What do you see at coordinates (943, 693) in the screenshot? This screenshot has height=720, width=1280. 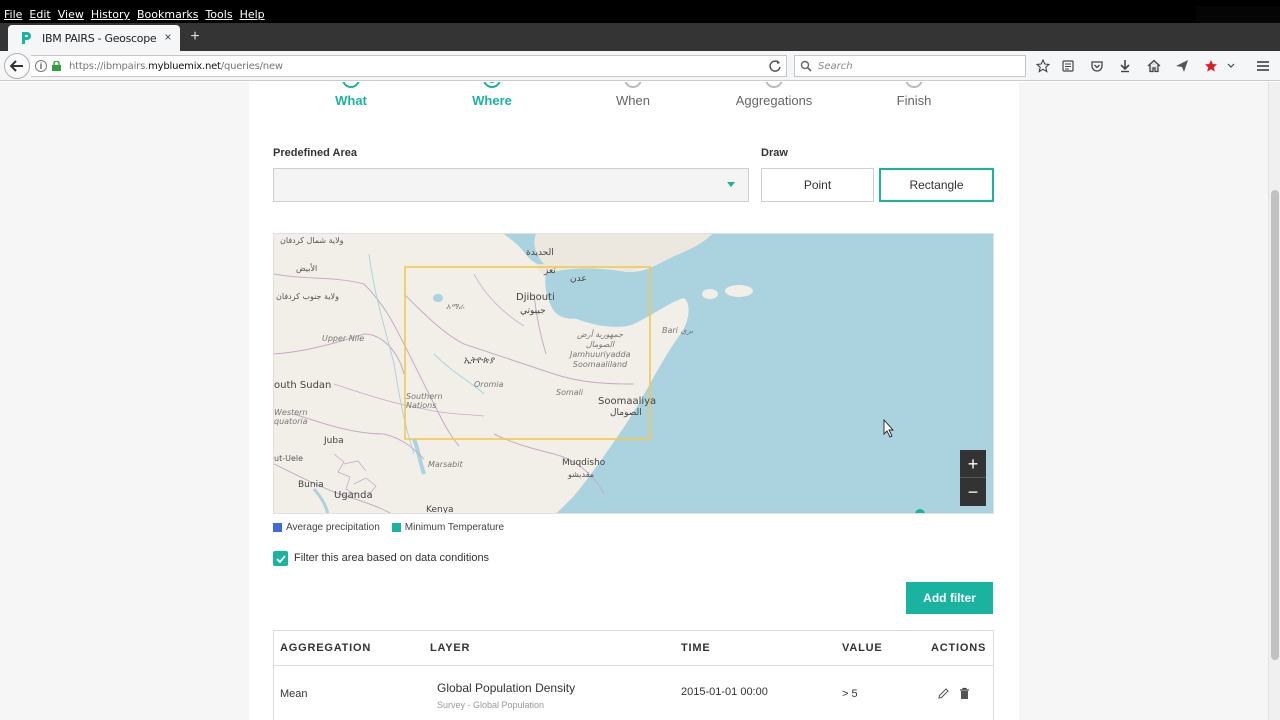 I see `edit-pencil-icon` at bounding box center [943, 693].